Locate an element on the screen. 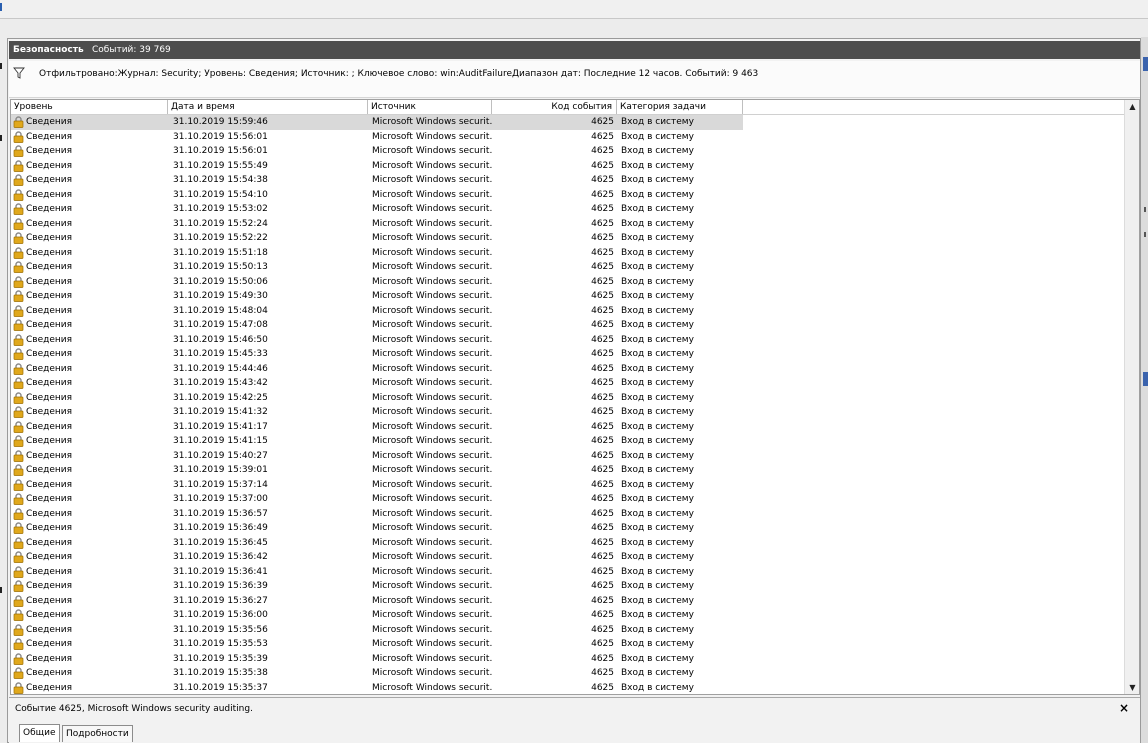 This screenshot has width=1148, height=743. scroll-down-arrow-icon: ▼ is located at coordinates (1132, 687).